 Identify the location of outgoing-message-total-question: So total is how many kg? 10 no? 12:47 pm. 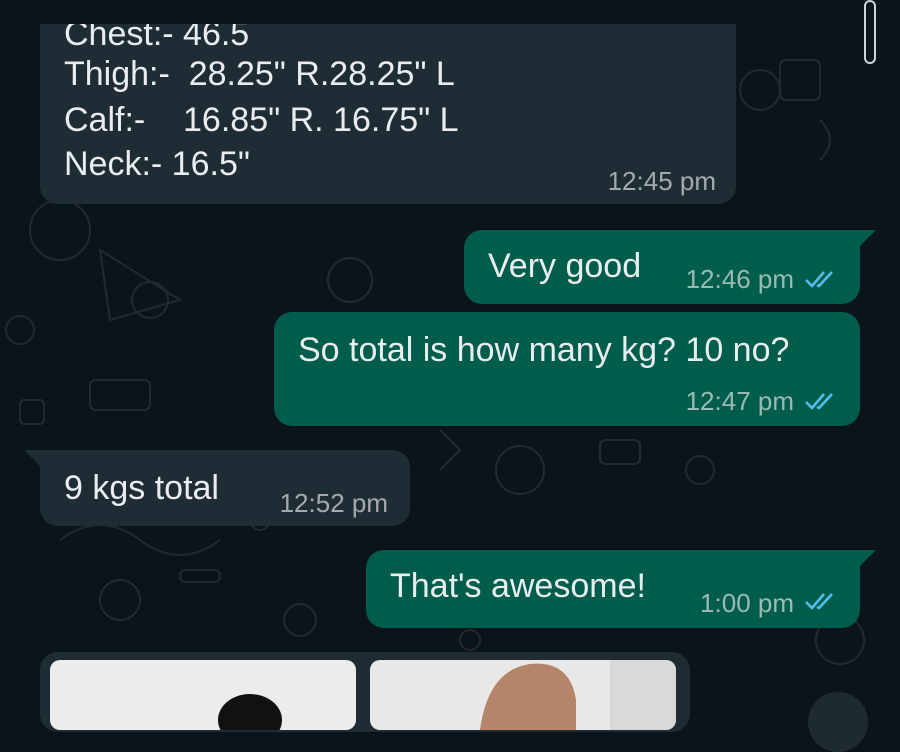
(567, 369).